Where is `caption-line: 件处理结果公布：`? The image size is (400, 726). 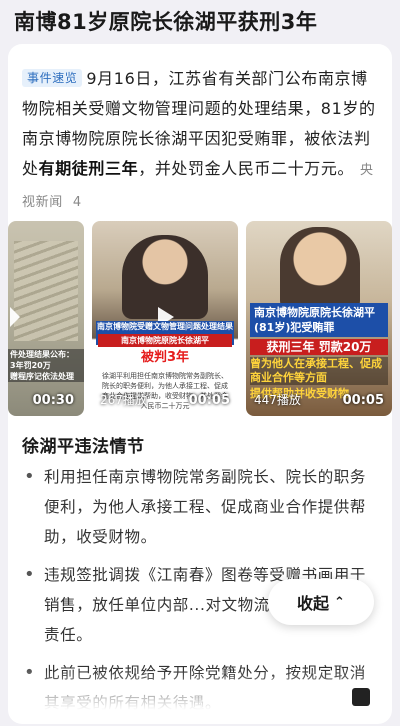 caption-line: 件处理结果公布： is located at coordinates (42, 354).